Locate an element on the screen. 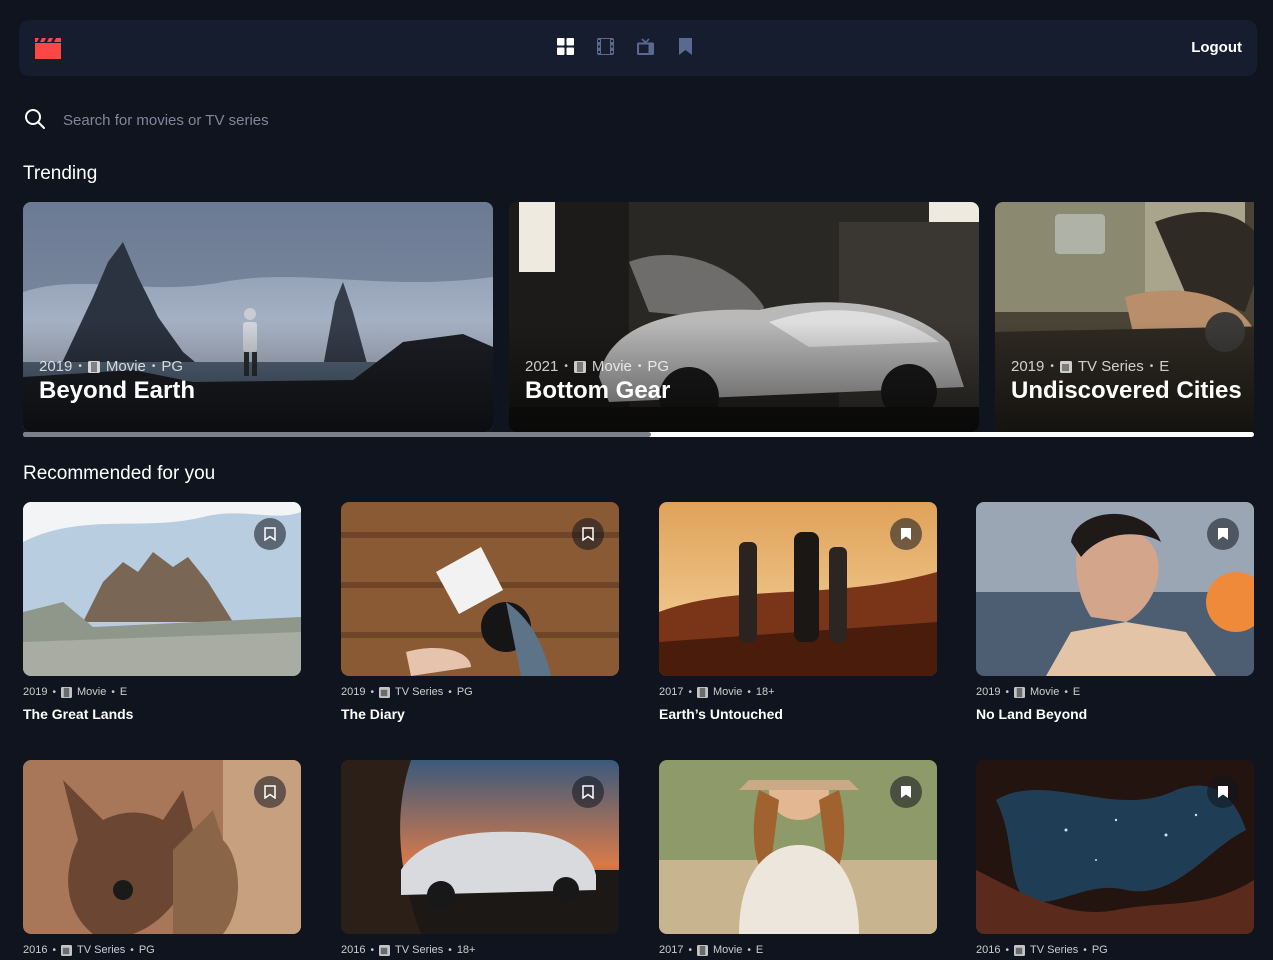 The width and height of the screenshot is (1273, 960). trending-card: 2019 • Movie • PG Beyond Earth is located at coordinates (258, 317).